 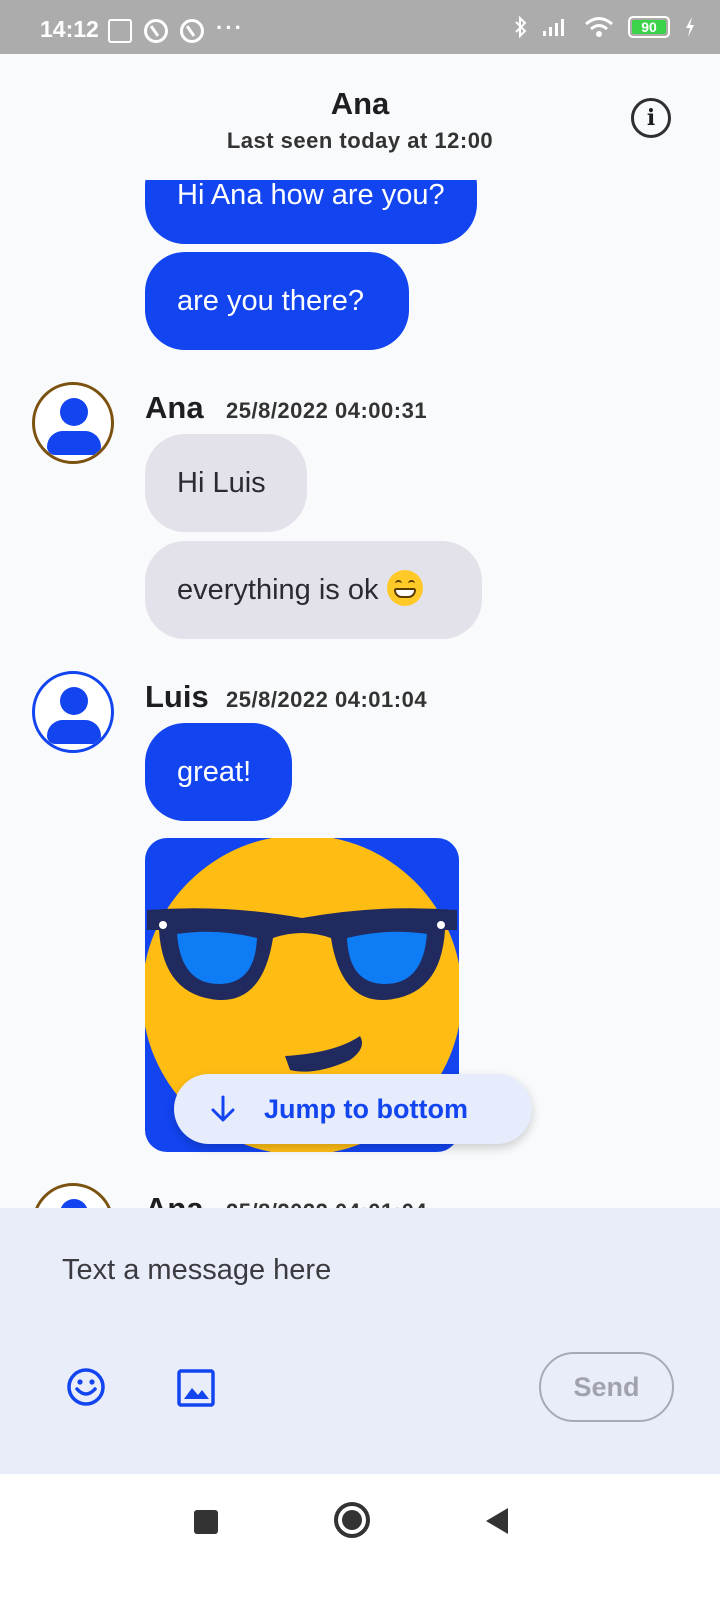 What do you see at coordinates (206, 1522) in the screenshot?
I see `recents-icon` at bounding box center [206, 1522].